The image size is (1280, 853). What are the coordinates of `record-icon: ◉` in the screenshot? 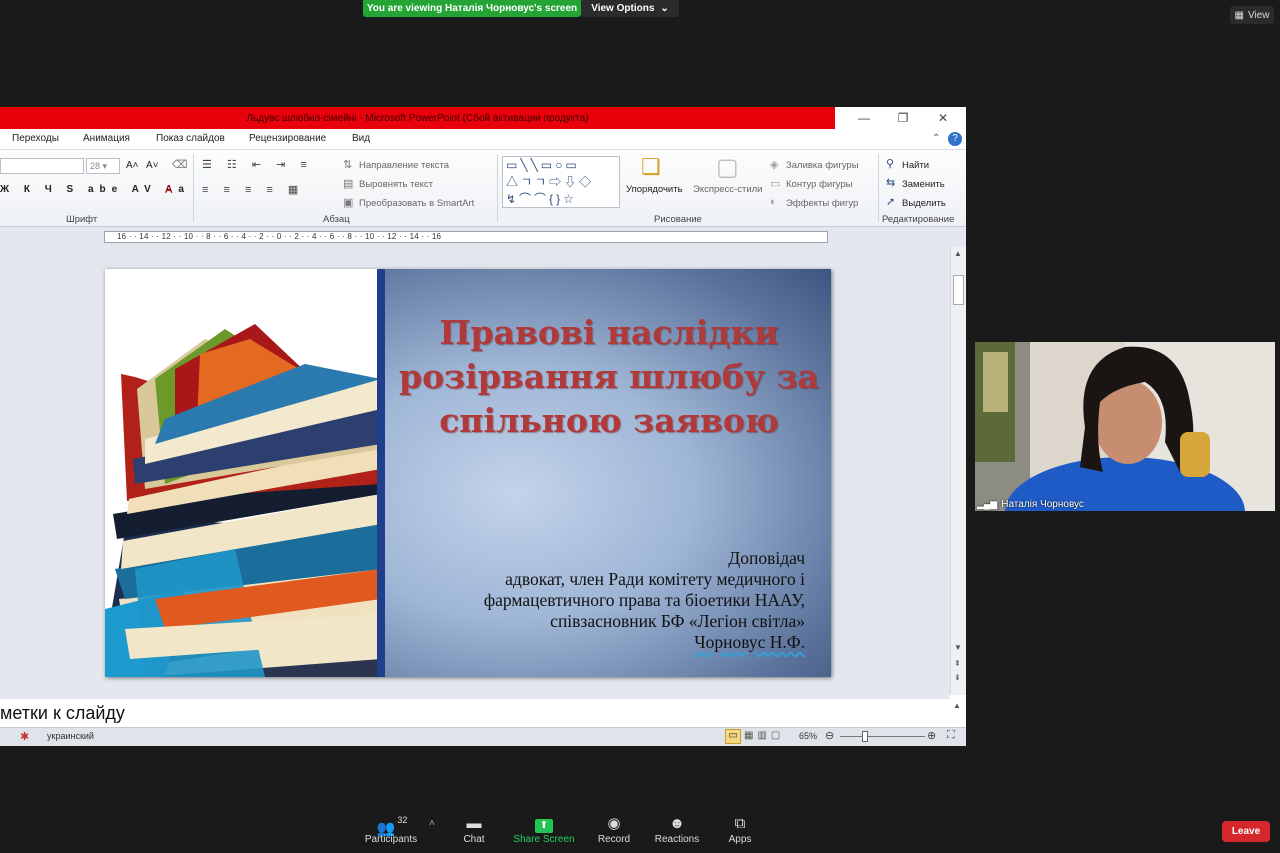 It's located at (614, 823).